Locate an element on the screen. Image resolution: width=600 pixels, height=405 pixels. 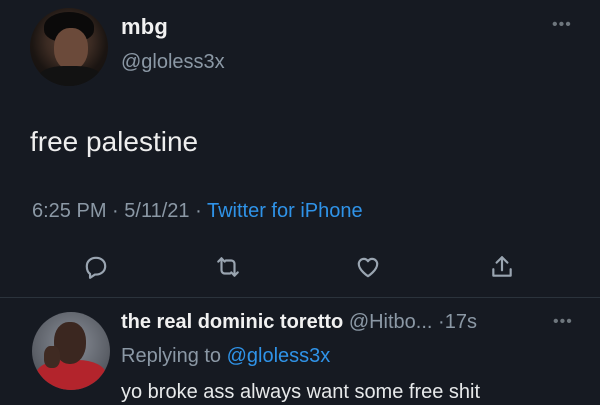
avatar-shirt is located at coordinates (70, 76).